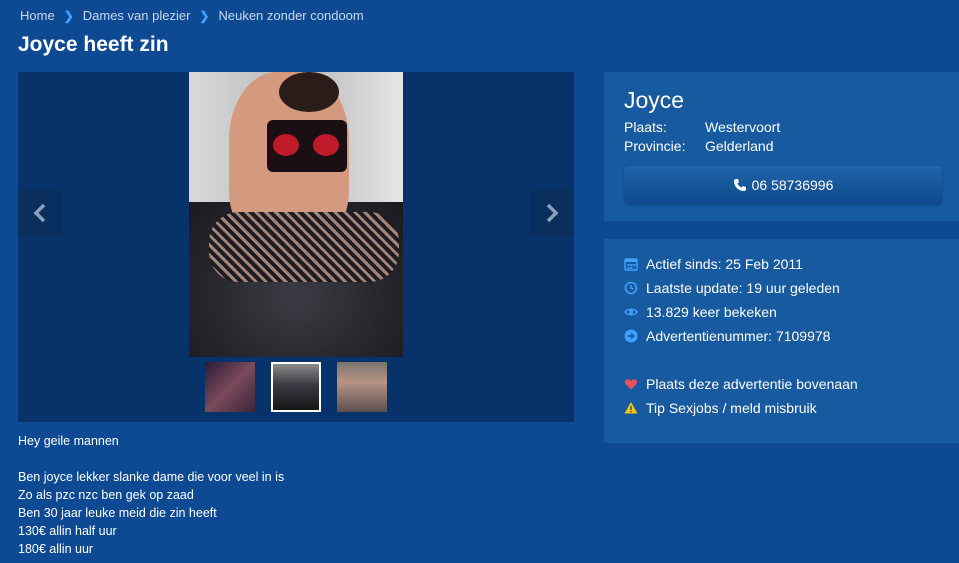 This screenshot has width=959, height=563. I want to click on gallery-prev-button, so click(40, 213).